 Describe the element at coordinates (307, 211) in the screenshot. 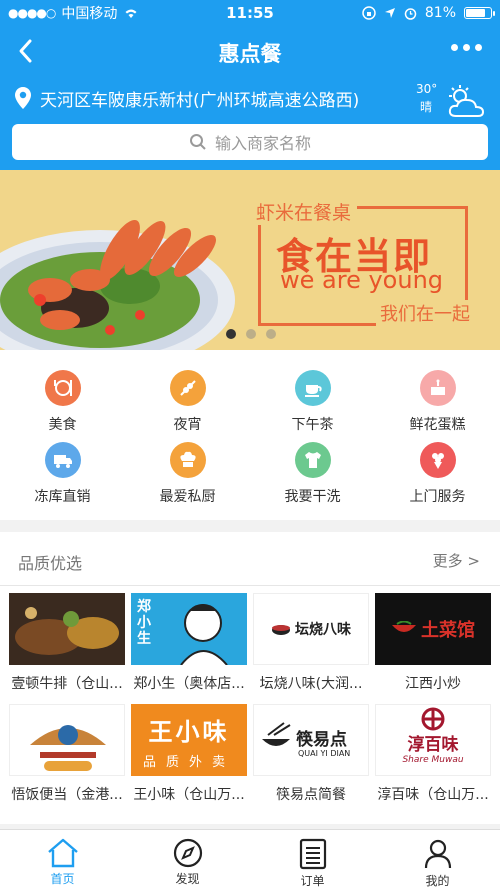

I see `banner-tagline: 虾米在餐桌` at that location.